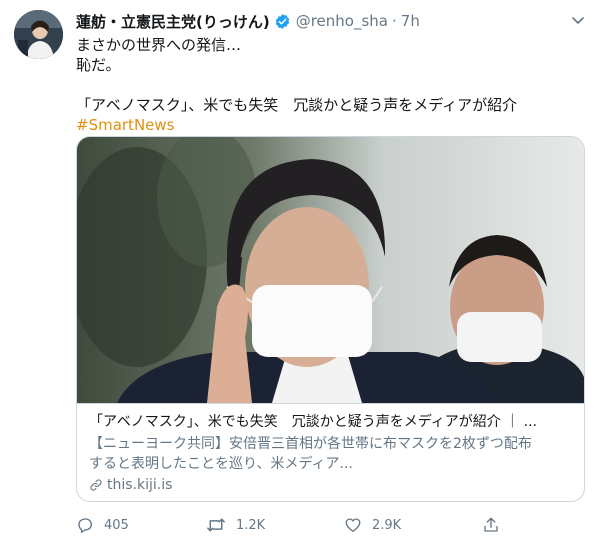 This screenshot has height=544, width=600. I want to click on retweet-button: 1.2K, so click(235, 525).